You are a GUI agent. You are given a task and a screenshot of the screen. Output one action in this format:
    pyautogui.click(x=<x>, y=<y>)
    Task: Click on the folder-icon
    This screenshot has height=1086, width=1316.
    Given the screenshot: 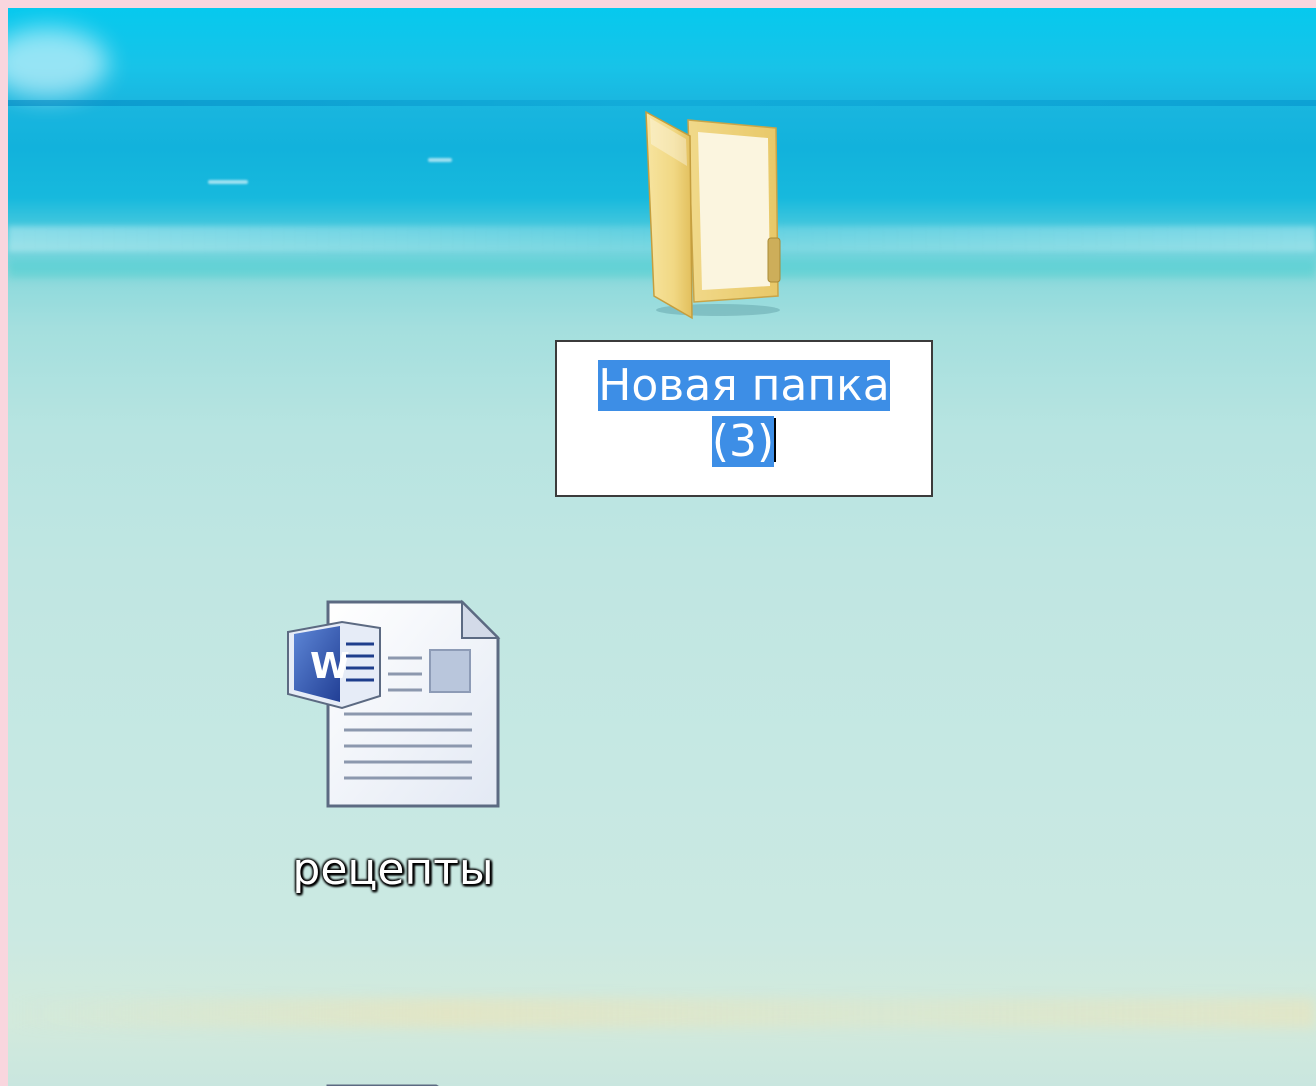 What is the action you would take?
    pyautogui.click(x=713, y=213)
    